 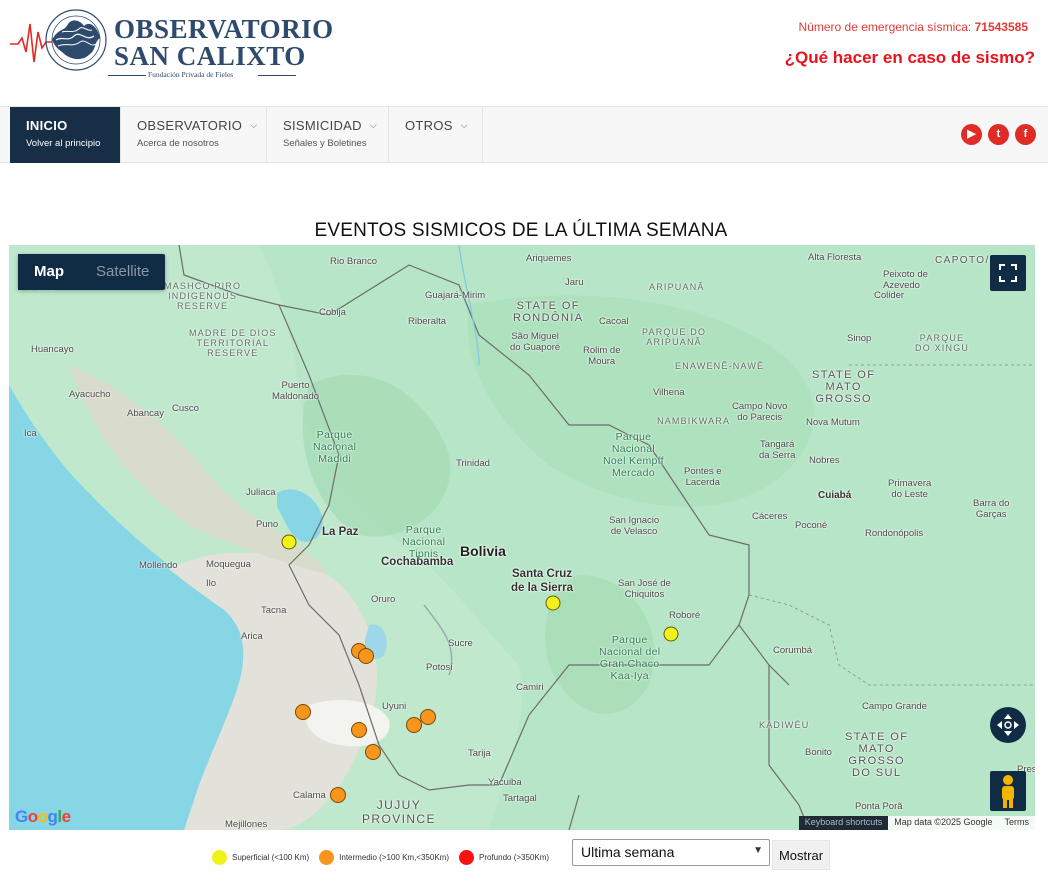 What do you see at coordinates (694, 421) in the screenshot?
I see `label-nambikwara: NAMBIKWARA` at bounding box center [694, 421].